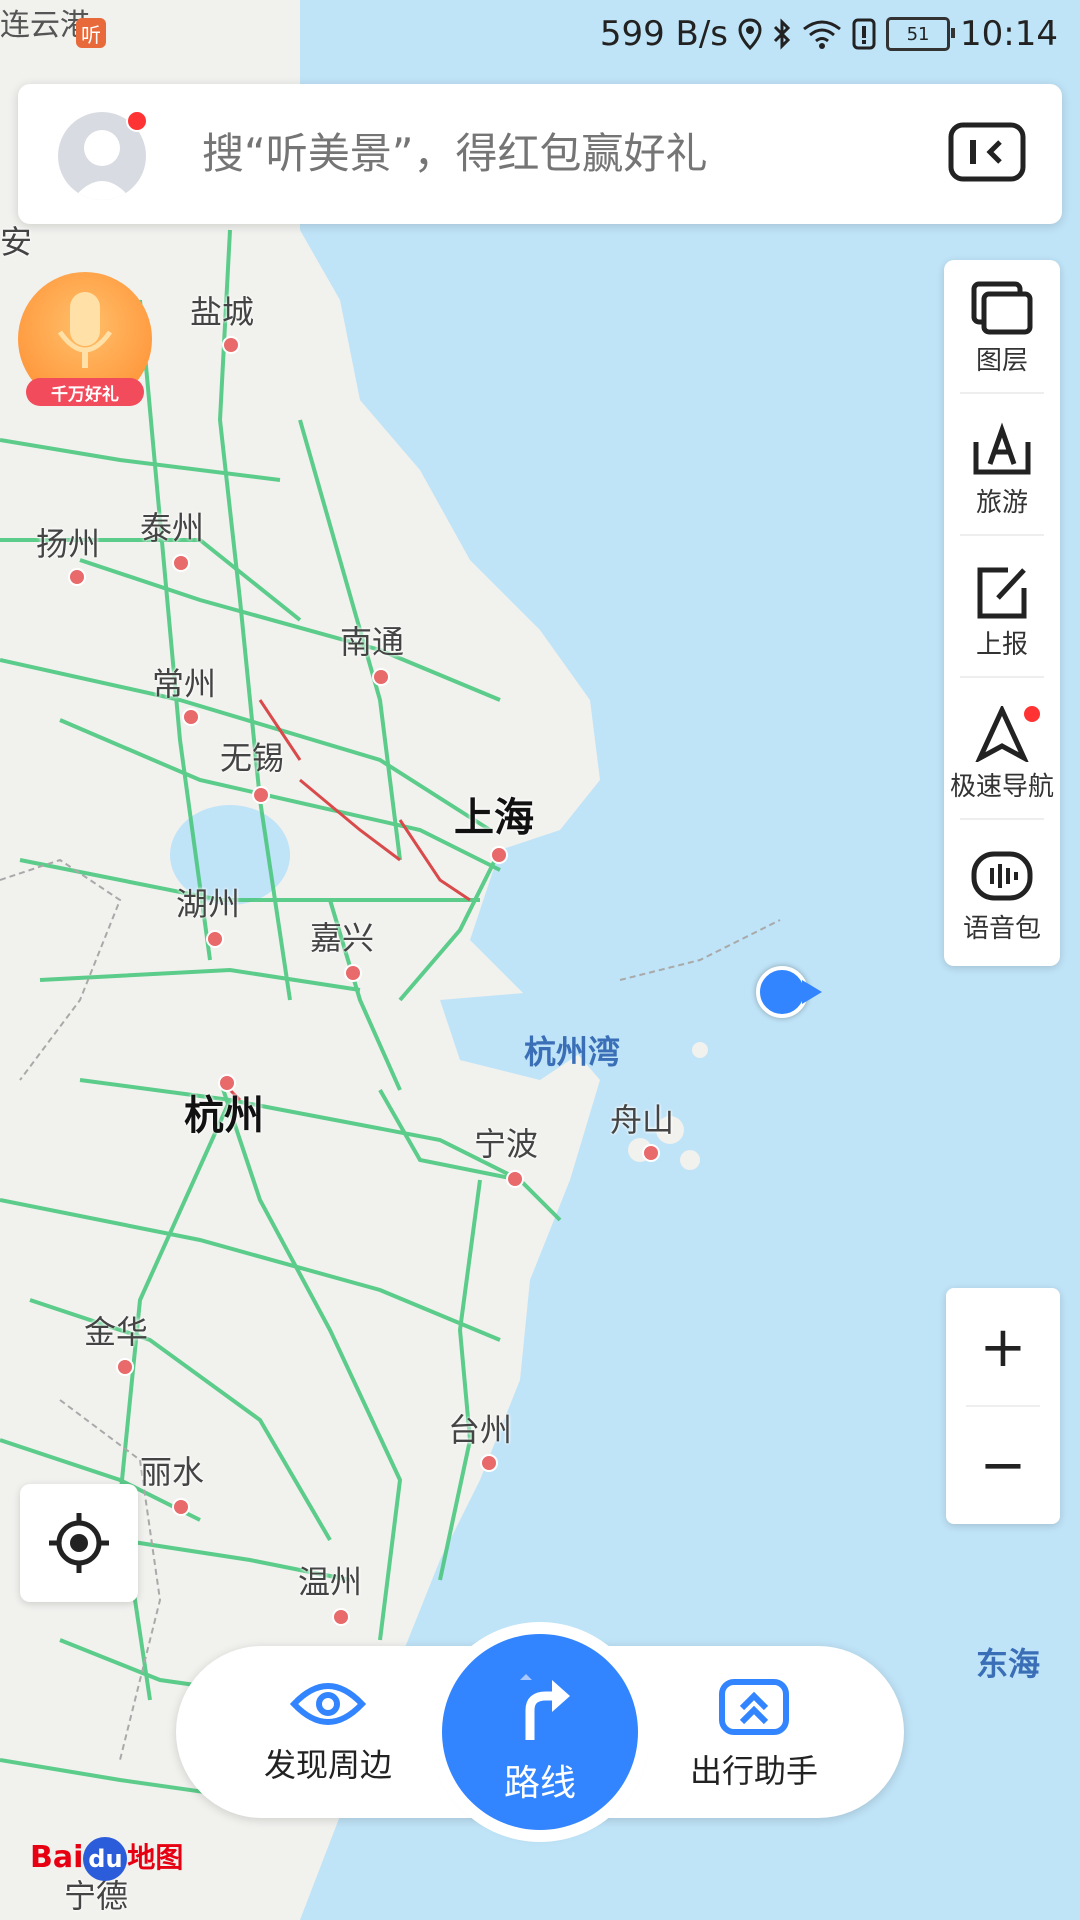 The image size is (1080, 1920). Describe the element at coordinates (222, 312) in the screenshot. I see `city-label-yancheng: 盐城` at that location.